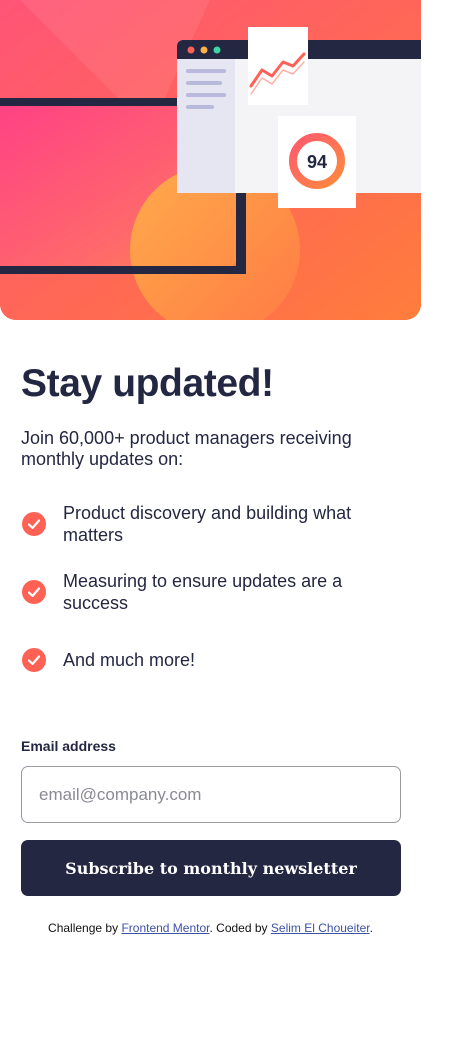 The width and height of the screenshot is (468, 1052). What do you see at coordinates (238, 928) in the screenshot?
I see `attribution-middle: . Coded by` at bounding box center [238, 928].